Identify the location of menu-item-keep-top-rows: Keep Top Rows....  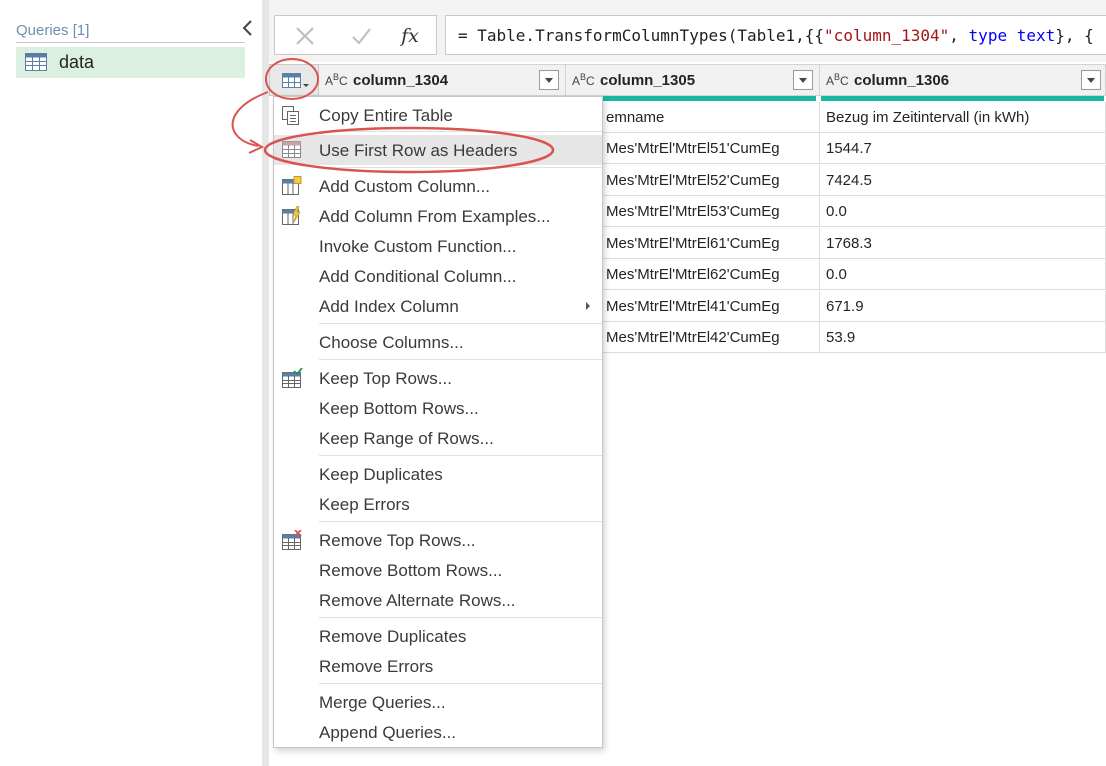
(438, 378).